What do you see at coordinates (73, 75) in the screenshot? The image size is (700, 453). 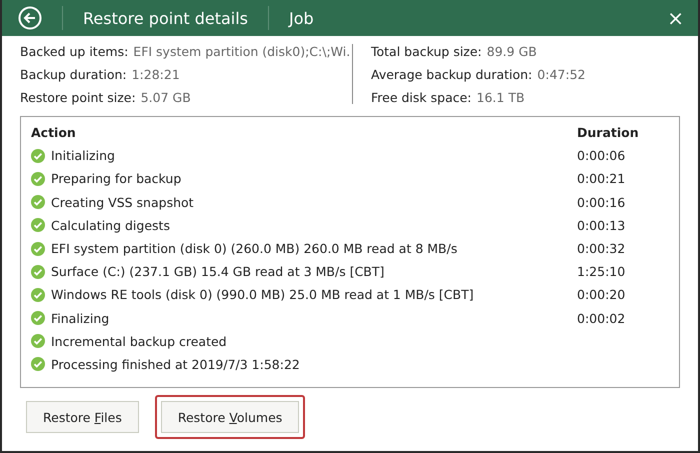 I see `info-label: Backup duration:` at bounding box center [73, 75].